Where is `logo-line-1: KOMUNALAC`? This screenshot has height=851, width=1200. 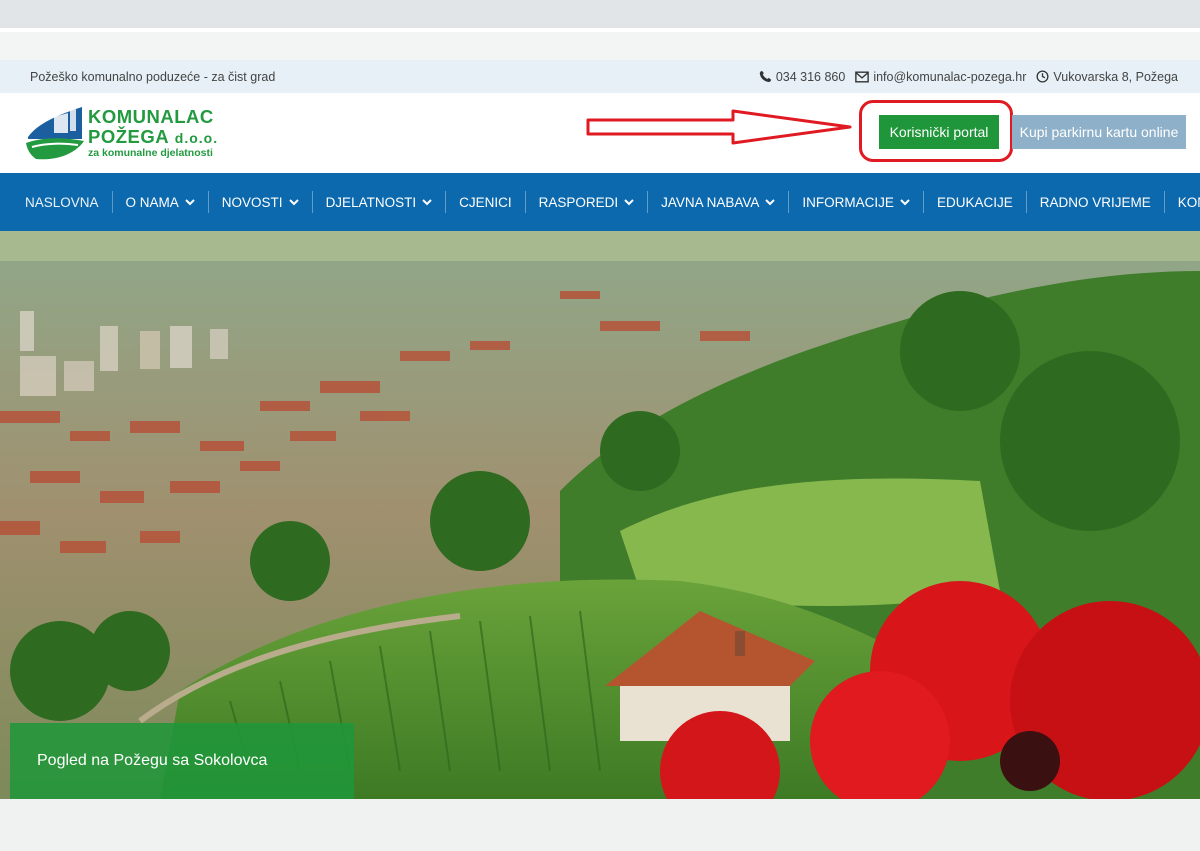 logo-line-1: KOMUNALAC is located at coordinates (151, 116).